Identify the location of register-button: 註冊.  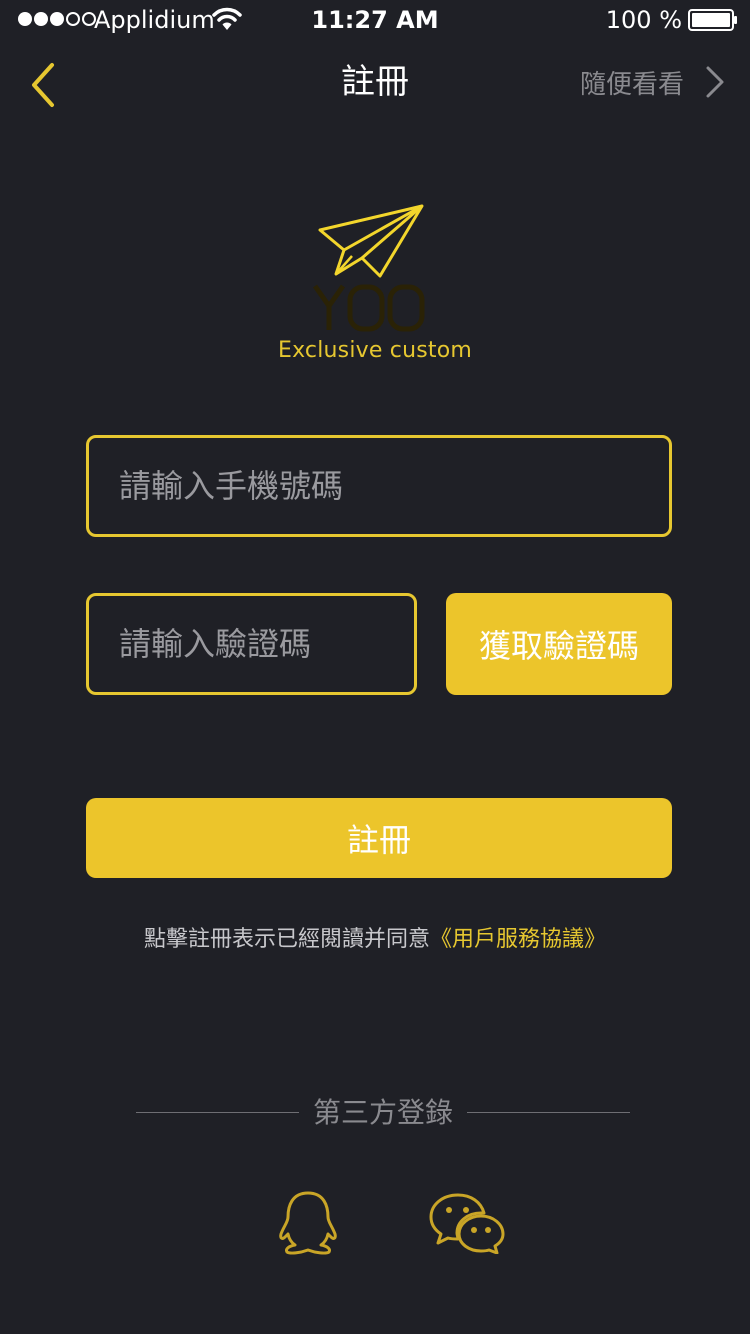
(379, 838).